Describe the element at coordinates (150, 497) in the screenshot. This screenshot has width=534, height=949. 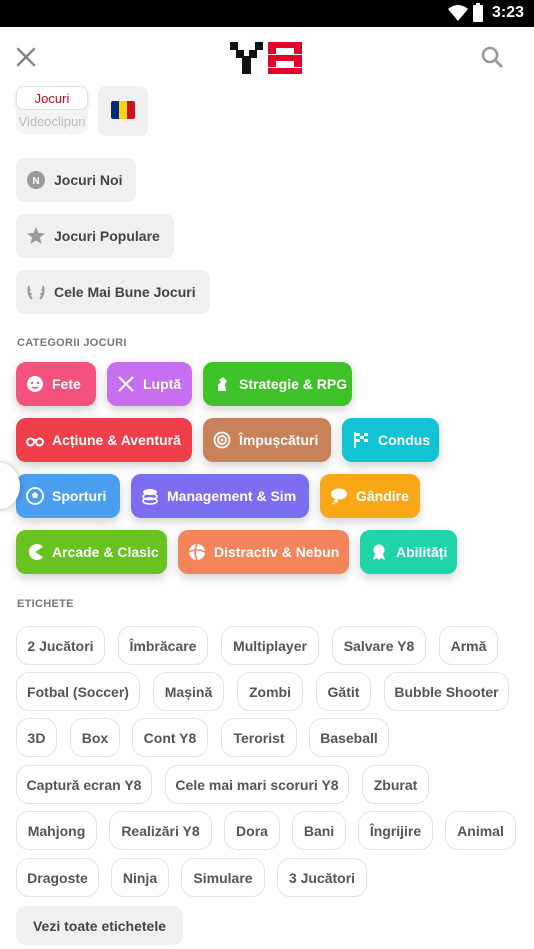
I see `coins-icon` at that location.